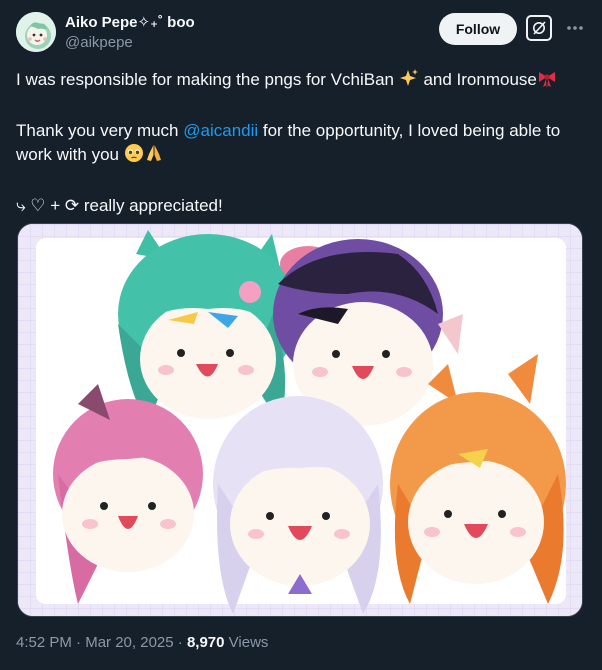 Image resolution: width=602 pixels, height=670 pixels. I want to click on tweet-date: Mar 20, 2025, so click(129, 642).